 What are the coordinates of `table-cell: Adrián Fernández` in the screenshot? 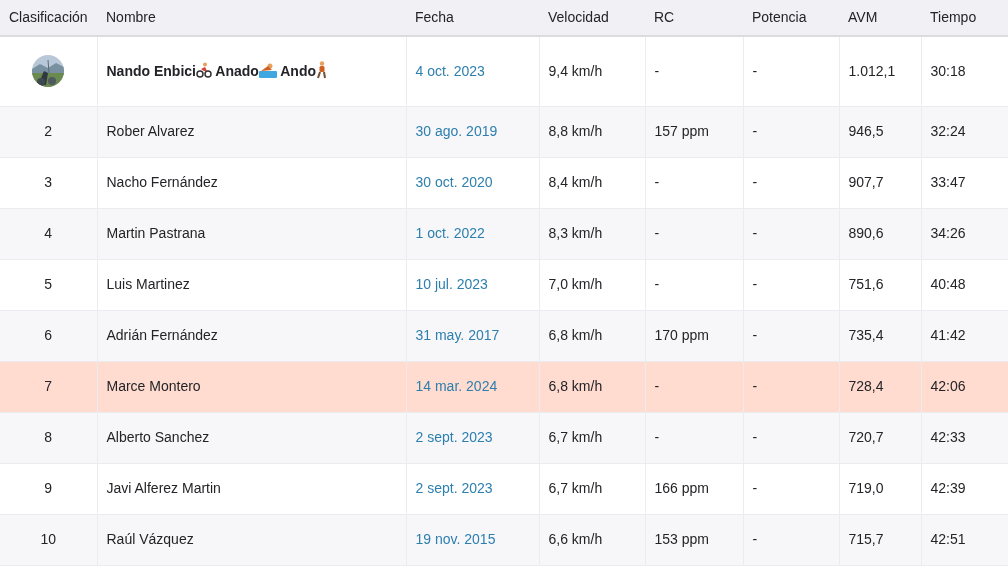 It's located at (251, 335).